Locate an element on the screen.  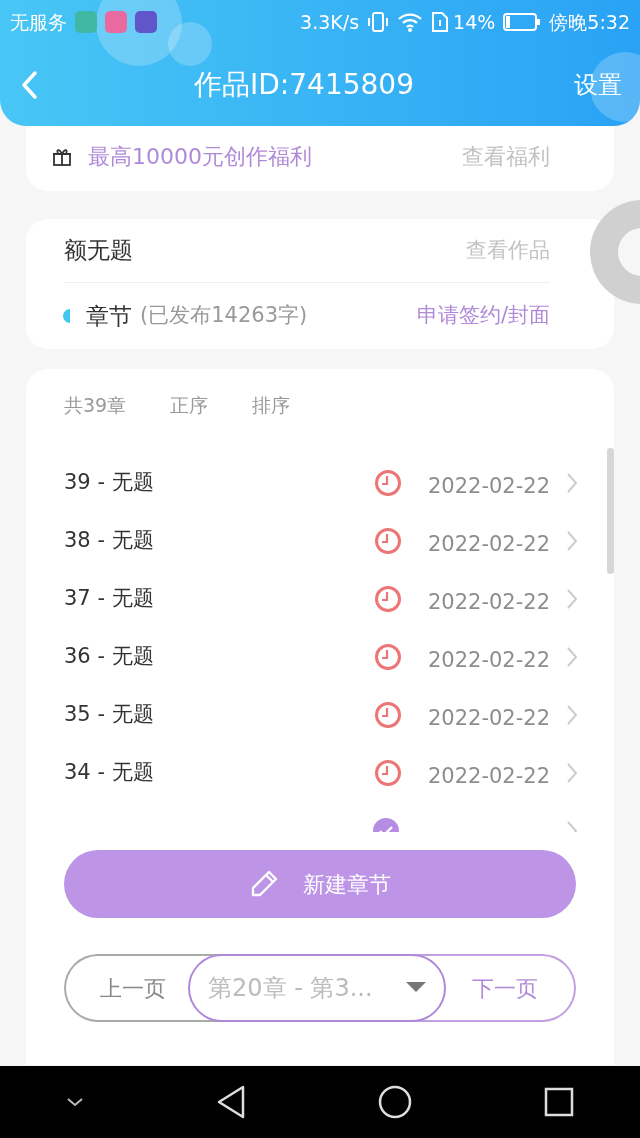
published-count: (已发布14263字) is located at coordinates (224, 316).